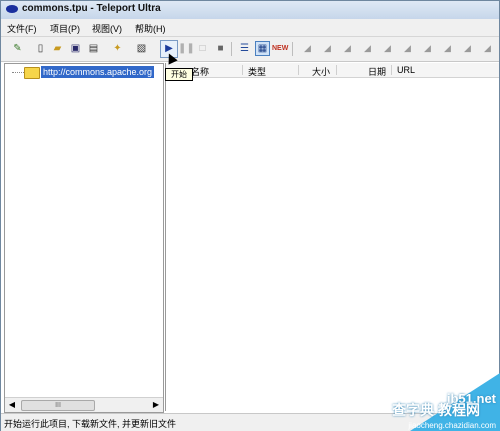 This screenshot has width=500, height=431. What do you see at coordinates (250, 10) in the screenshot?
I see `title-bar: commons.tpu - Teleport Ultra` at bounding box center [250, 10].